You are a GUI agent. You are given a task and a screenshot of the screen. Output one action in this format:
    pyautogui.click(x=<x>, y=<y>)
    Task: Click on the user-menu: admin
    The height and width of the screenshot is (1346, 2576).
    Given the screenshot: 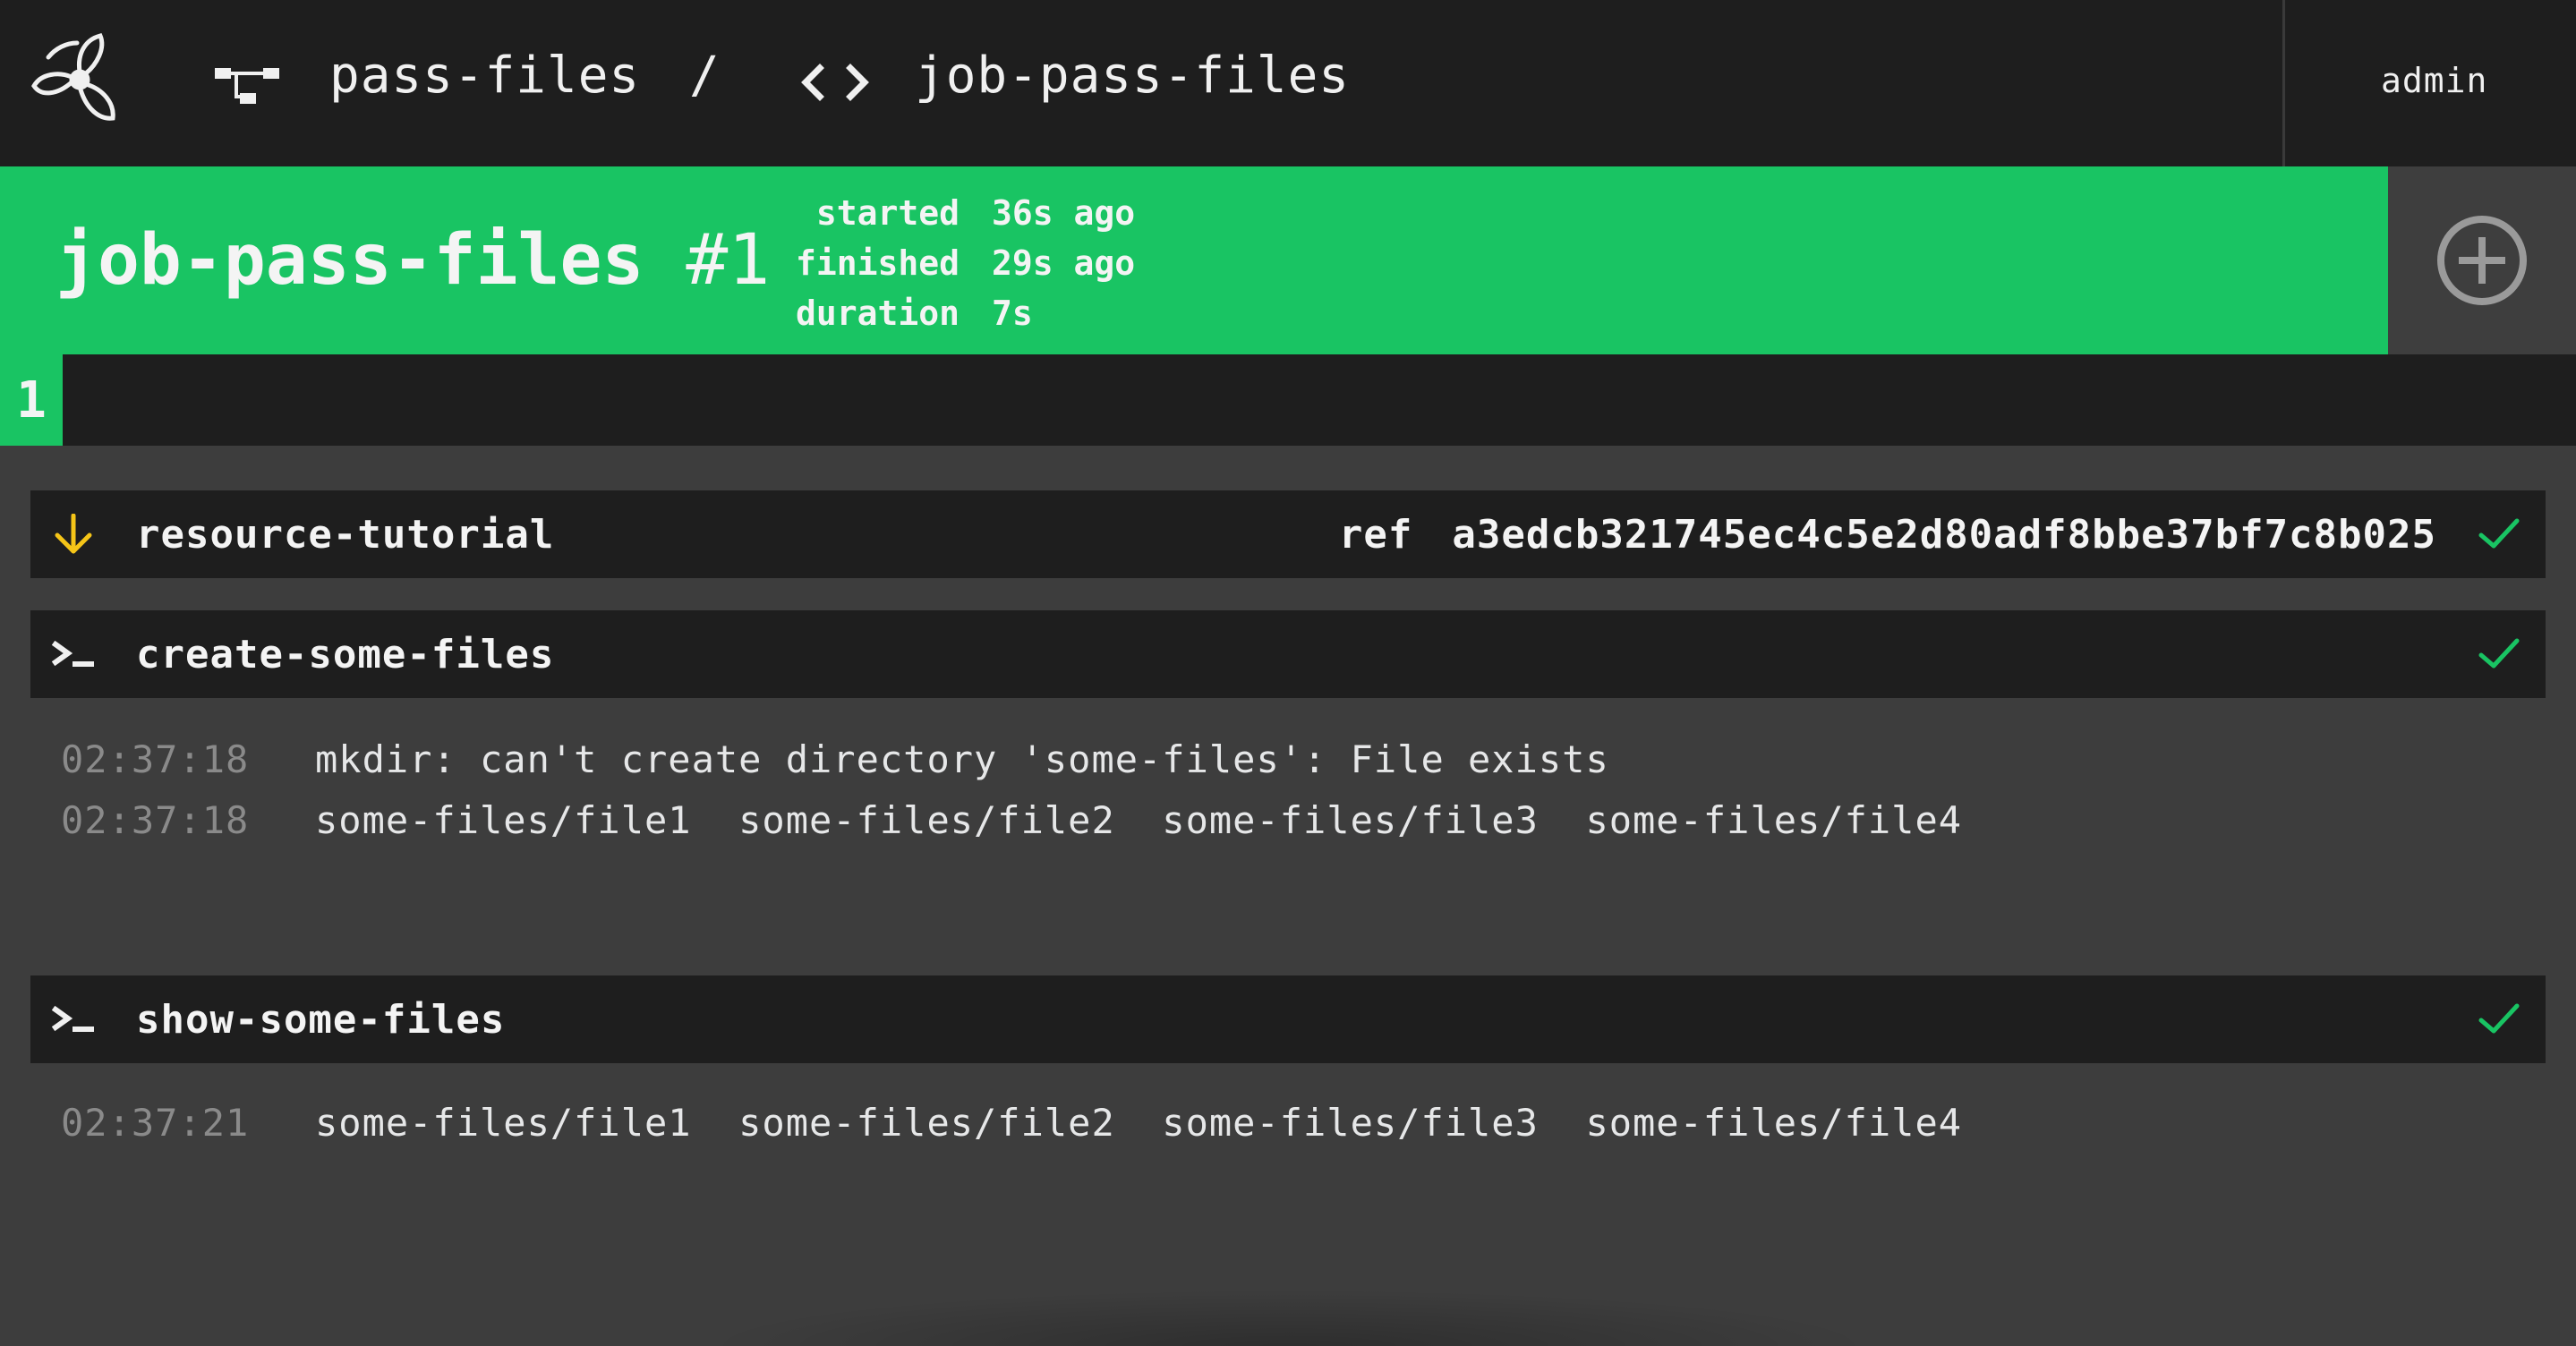 What is the action you would take?
    pyautogui.click(x=2434, y=81)
    